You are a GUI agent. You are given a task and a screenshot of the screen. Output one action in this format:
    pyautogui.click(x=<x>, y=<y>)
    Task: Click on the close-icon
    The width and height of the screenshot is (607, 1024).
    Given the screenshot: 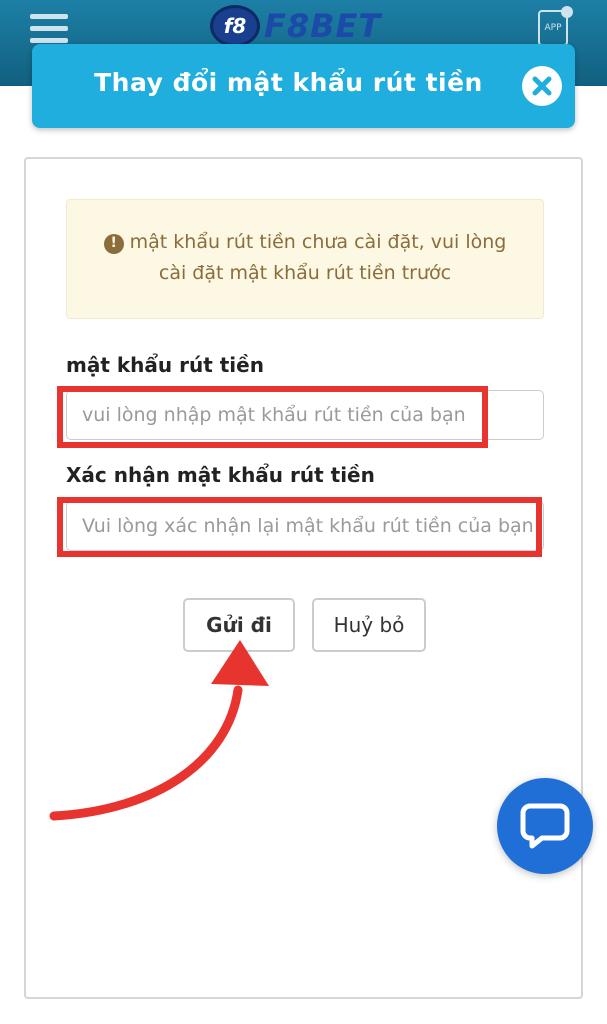 What is the action you would take?
    pyautogui.click(x=542, y=86)
    